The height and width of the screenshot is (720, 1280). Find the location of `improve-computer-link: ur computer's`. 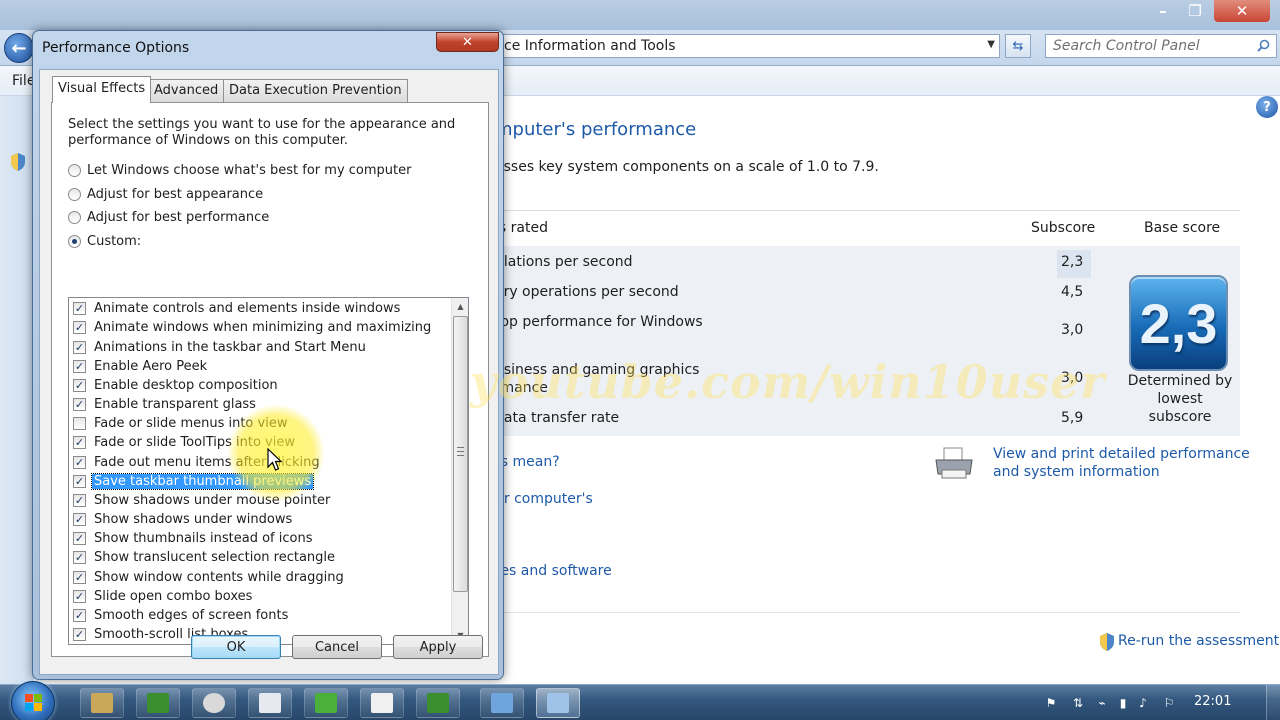

improve-computer-link: ur computer's is located at coordinates (544, 499).